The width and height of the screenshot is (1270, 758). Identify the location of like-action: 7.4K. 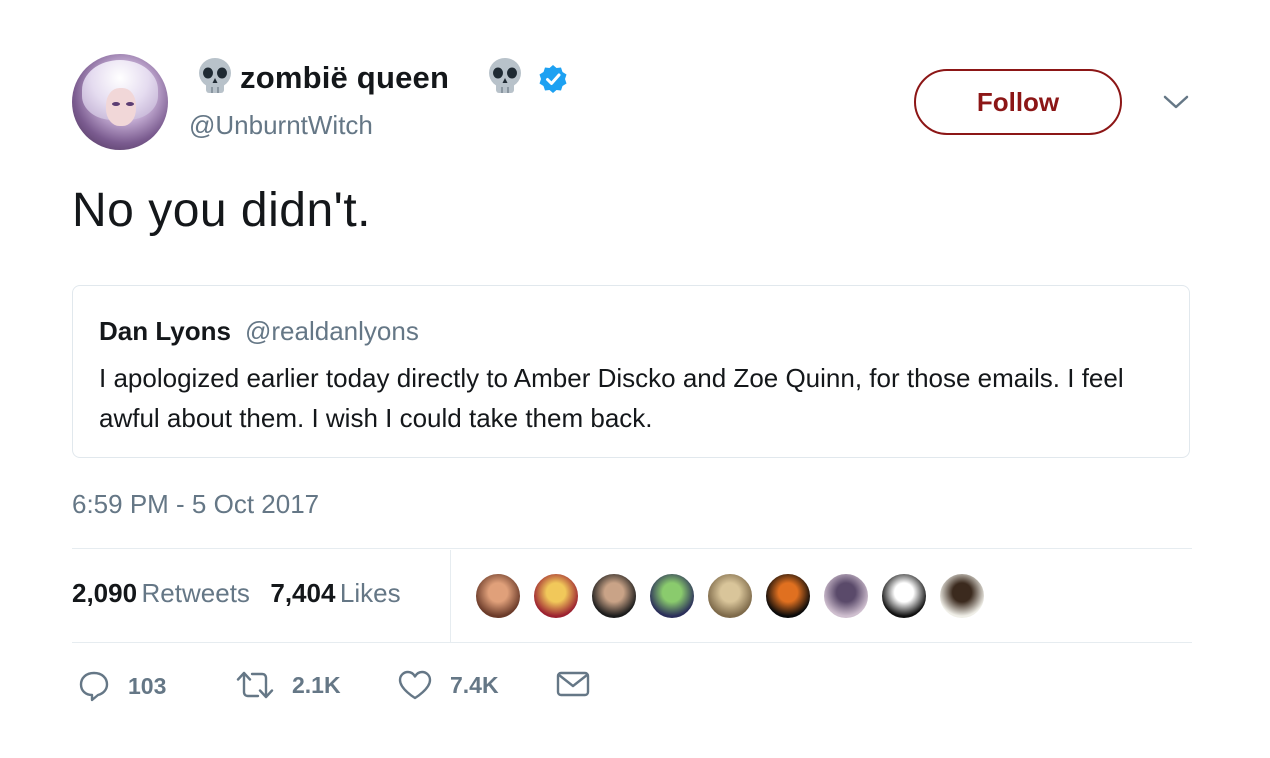
(448, 685).